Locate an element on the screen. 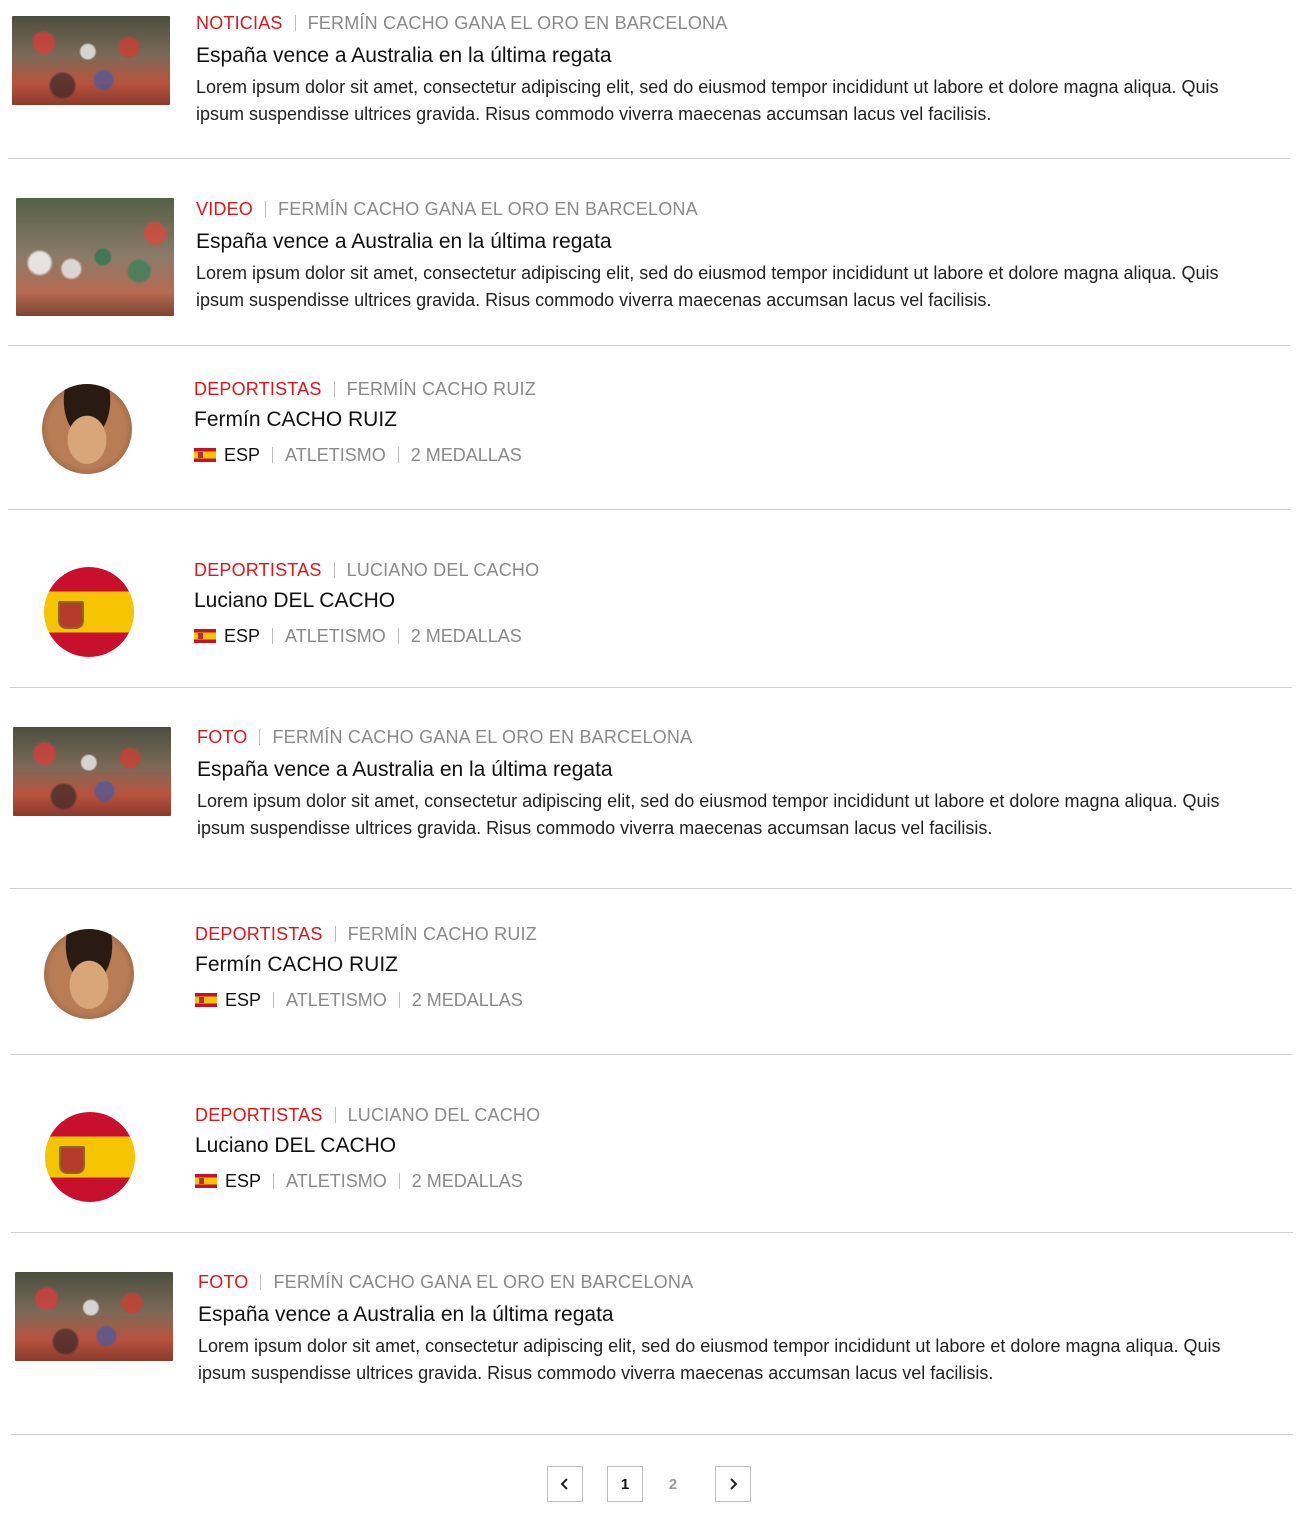 Image resolution: width=1308 pixels, height=1538 pixels. pagination: 1 2 is located at coordinates (654, 1485).